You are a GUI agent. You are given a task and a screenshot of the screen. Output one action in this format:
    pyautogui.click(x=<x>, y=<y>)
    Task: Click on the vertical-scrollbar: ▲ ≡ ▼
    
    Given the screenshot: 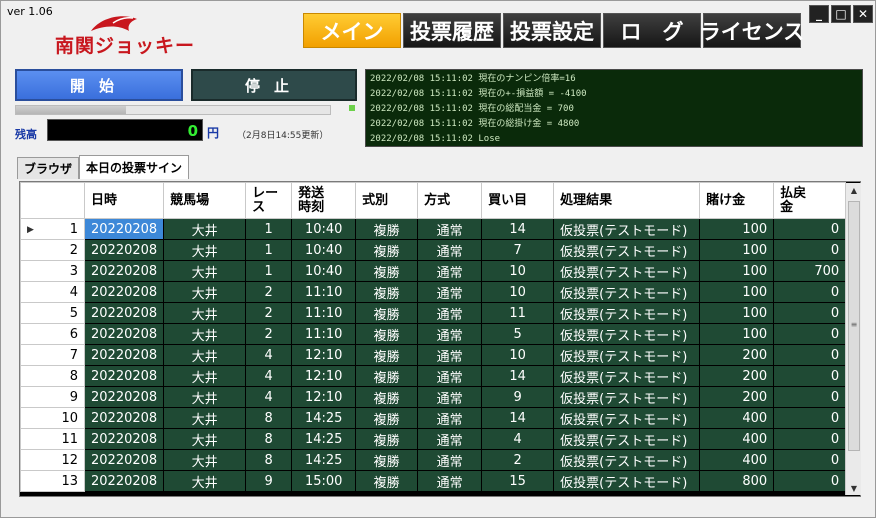 What is the action you would take?
    pyautogui.click(x=853, y=339)
    